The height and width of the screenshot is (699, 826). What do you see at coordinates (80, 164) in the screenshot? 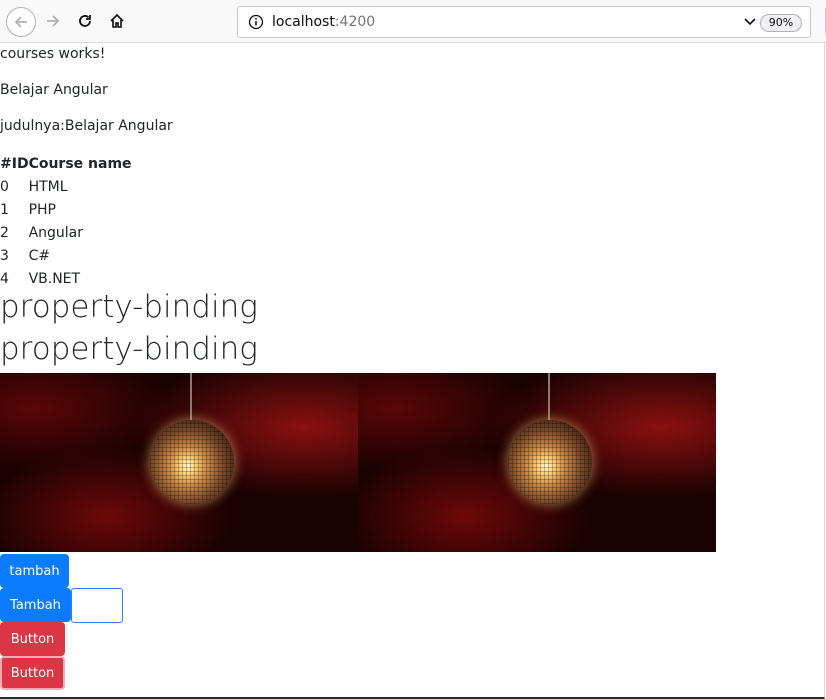
I see `column-header-course-name: Course name` at bounding box center [80, 164].